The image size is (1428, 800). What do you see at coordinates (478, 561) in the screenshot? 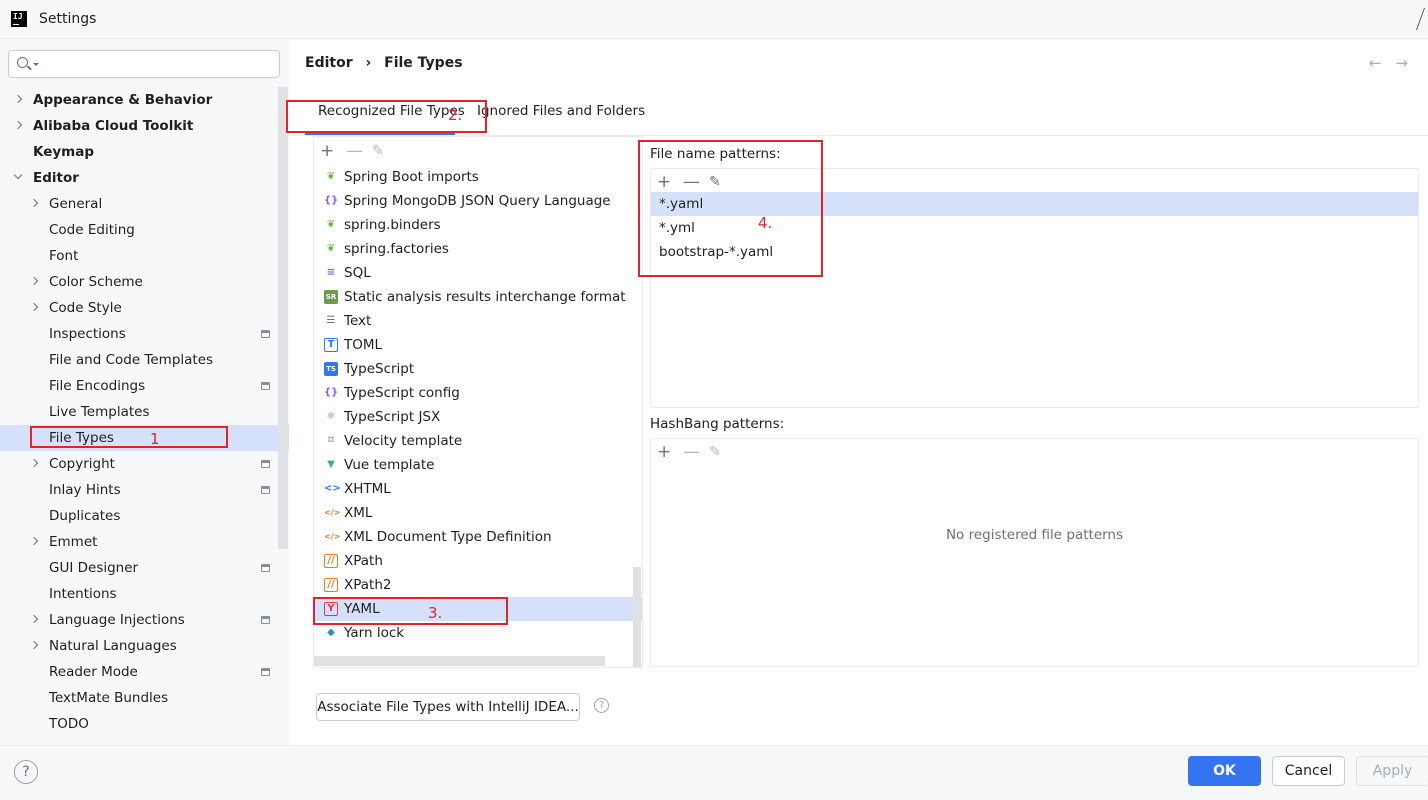
I see `file-type-row-xpath: // XPath` at bounding box center [478, 561].